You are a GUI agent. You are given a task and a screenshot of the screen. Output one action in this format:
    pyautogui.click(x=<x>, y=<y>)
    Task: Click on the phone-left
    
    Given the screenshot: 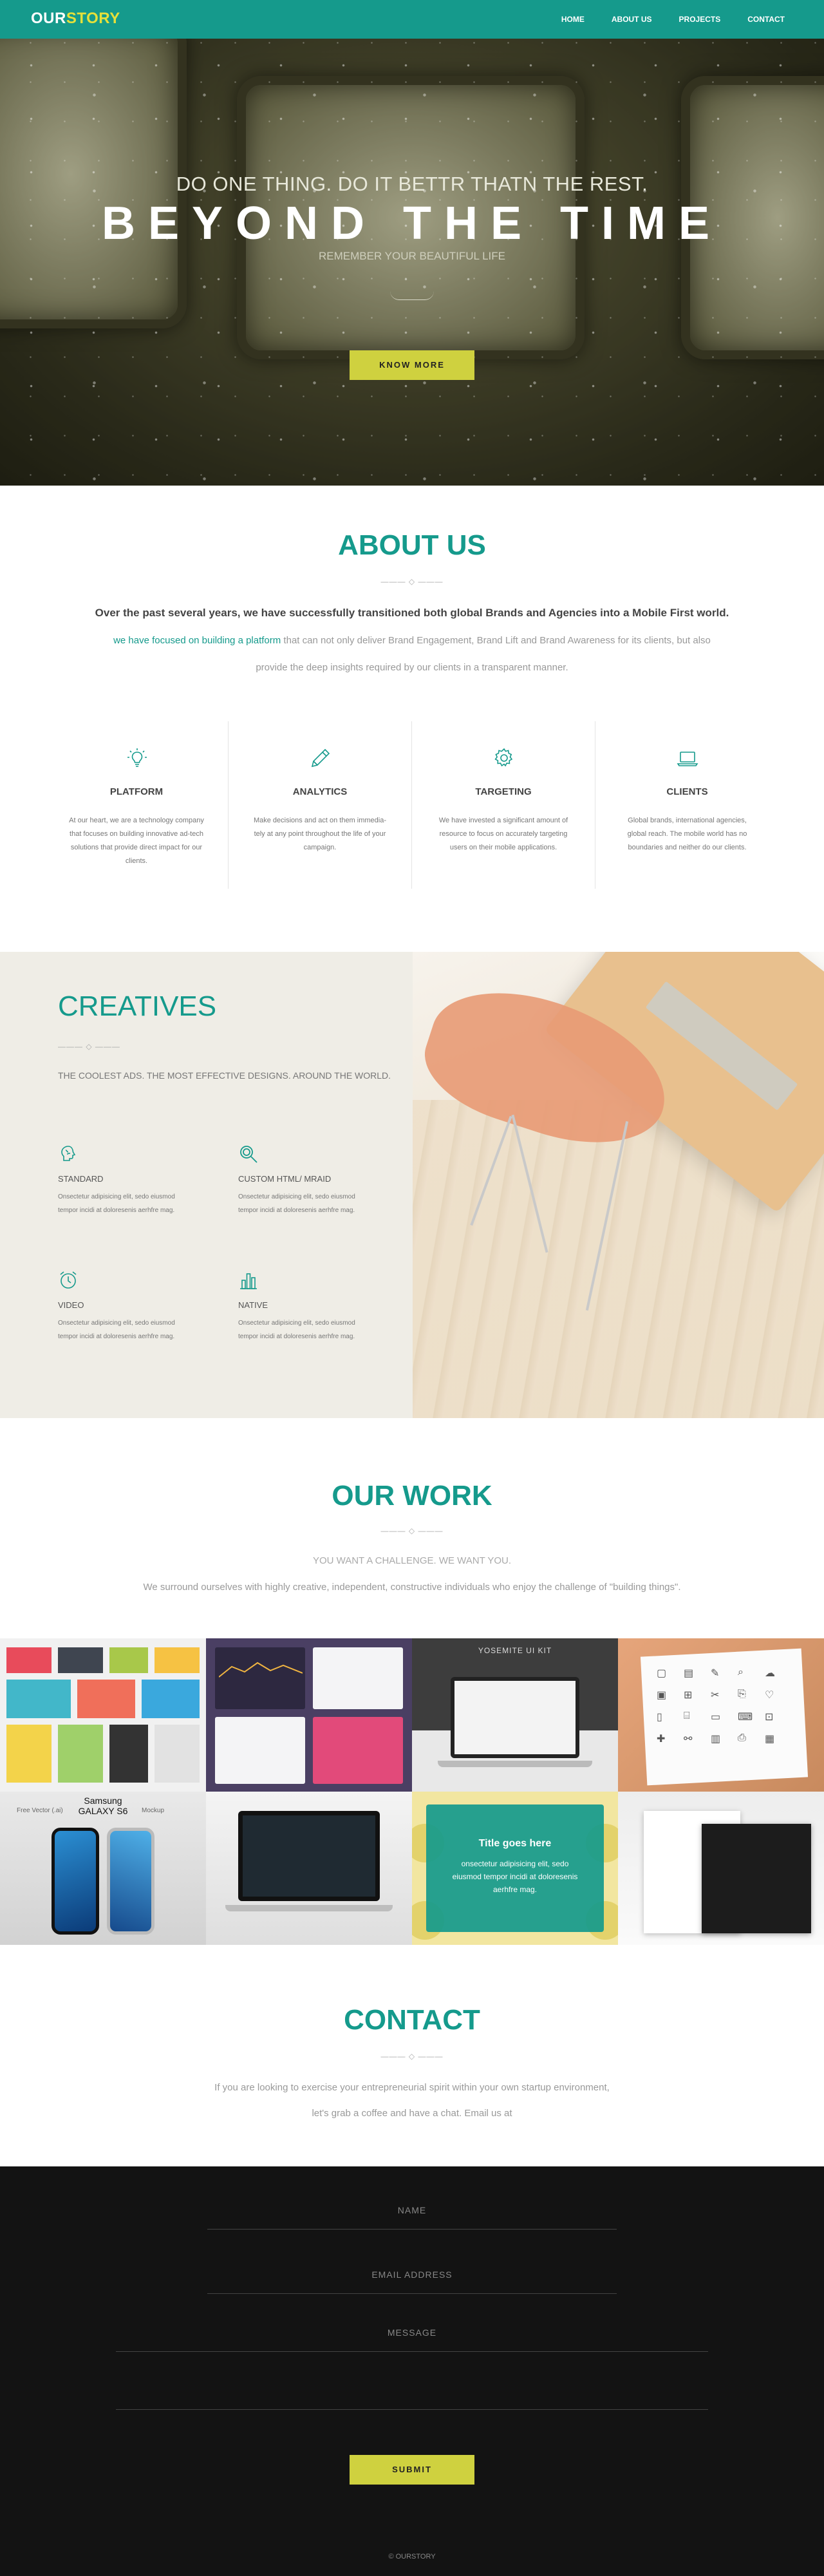 What is the action you would take?
    pyautogui.click(x=75, y=1882)
    